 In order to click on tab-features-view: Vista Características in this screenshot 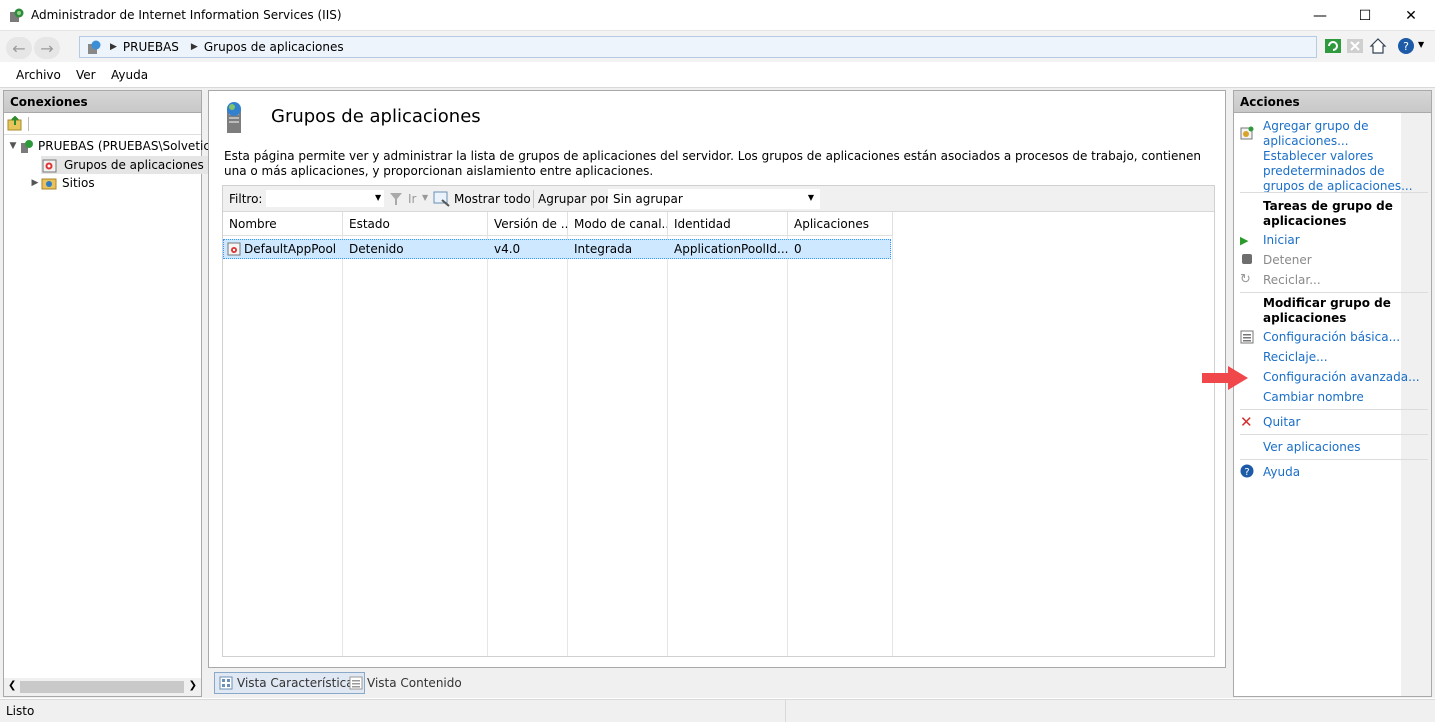, I will do `click(289, 683)`.